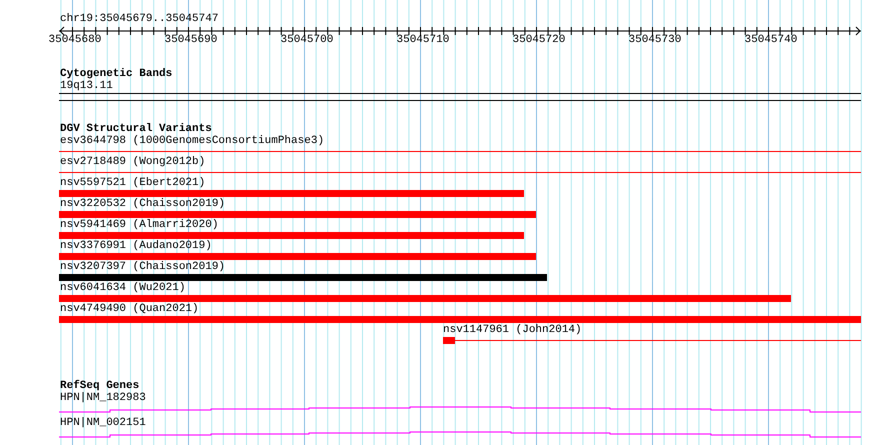 This screenshot has height=445, width=890. What do you see at coordinates (136, 129) in the screenshot?
I see `track-title: DGV Structural Variants` at bounding box center [136, 129].